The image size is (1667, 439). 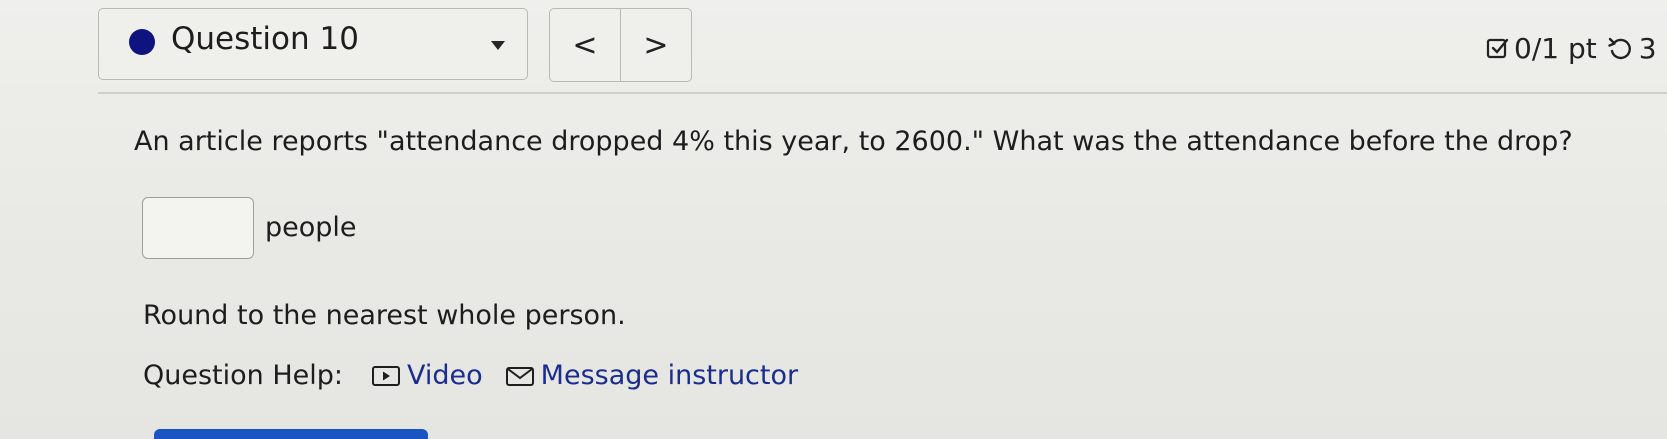 What do you see at coordinates (1647, 48) in the screenshot?
I see `retries-count: 3` at bounding box center [1647, 48].